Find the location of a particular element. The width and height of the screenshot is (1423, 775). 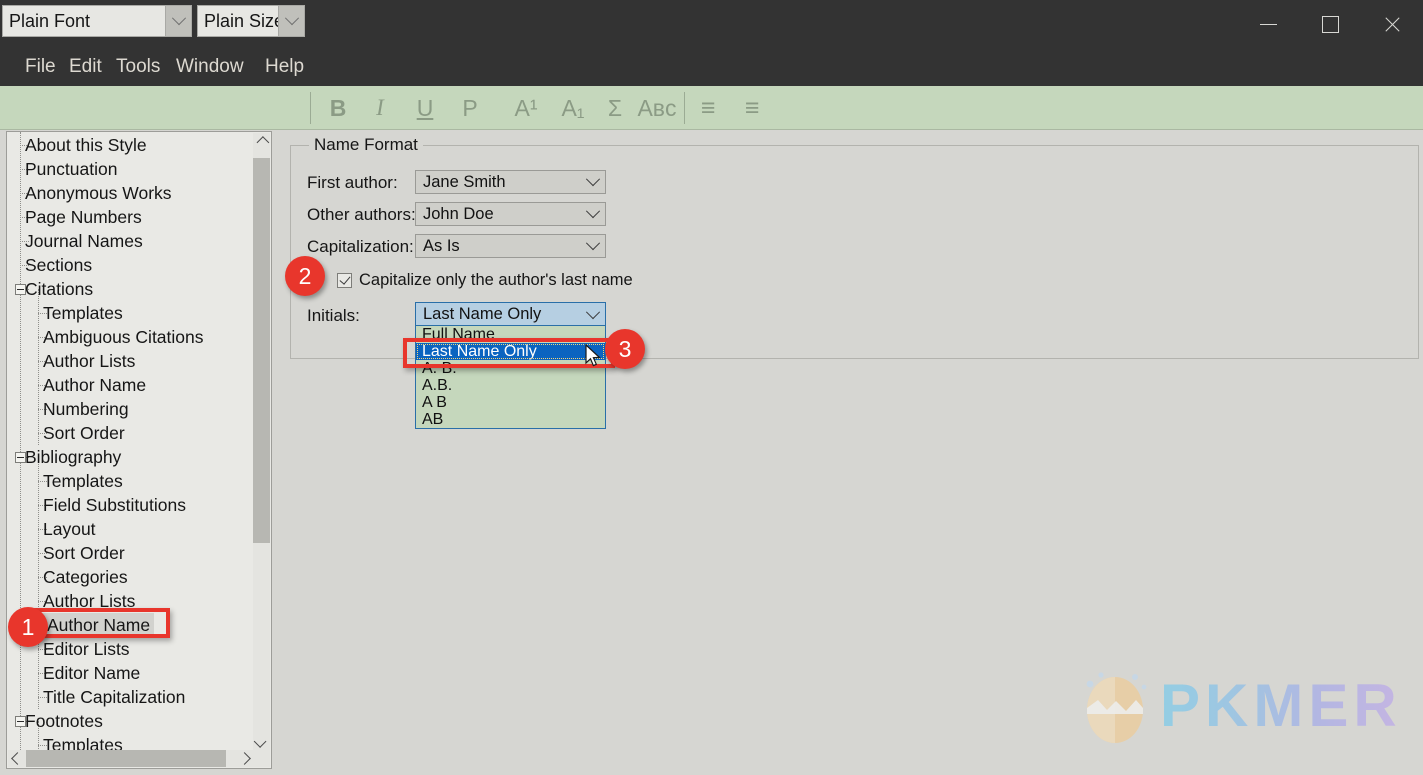

sigma-icon: Σ is located at coordinates (615, 107).